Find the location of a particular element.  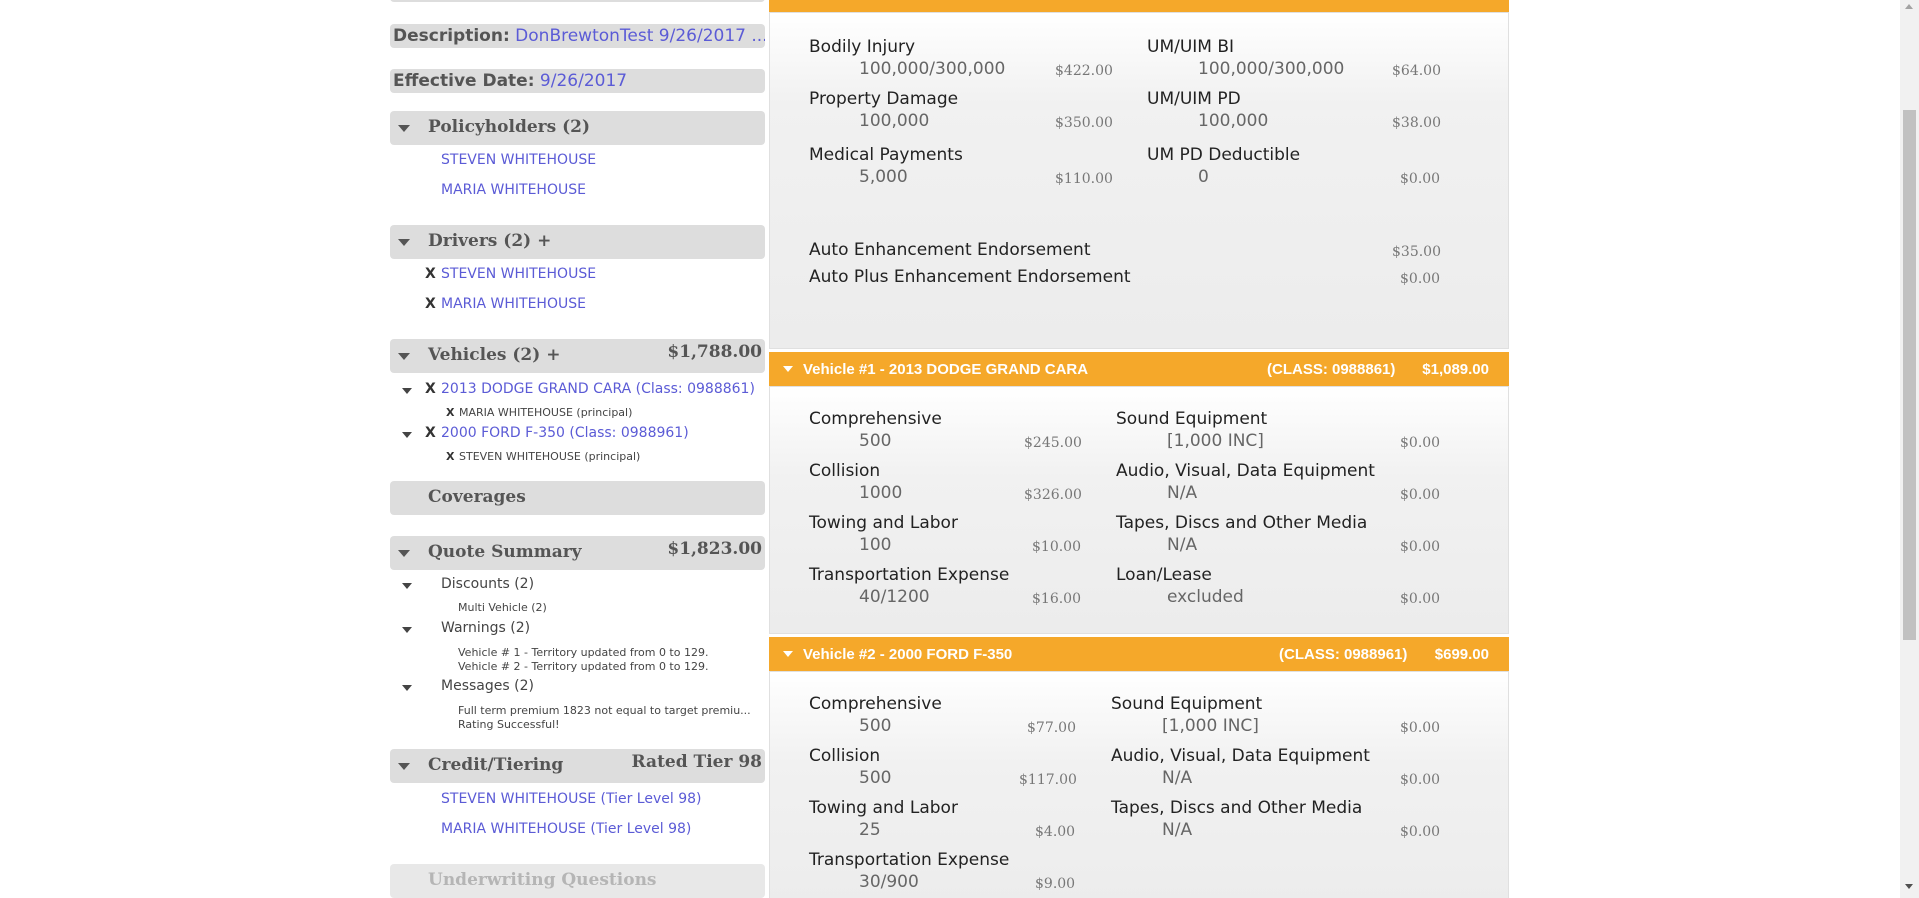

coverage-name: Audio, Visual, Data Equipment is located at coordinates (1240, 756).